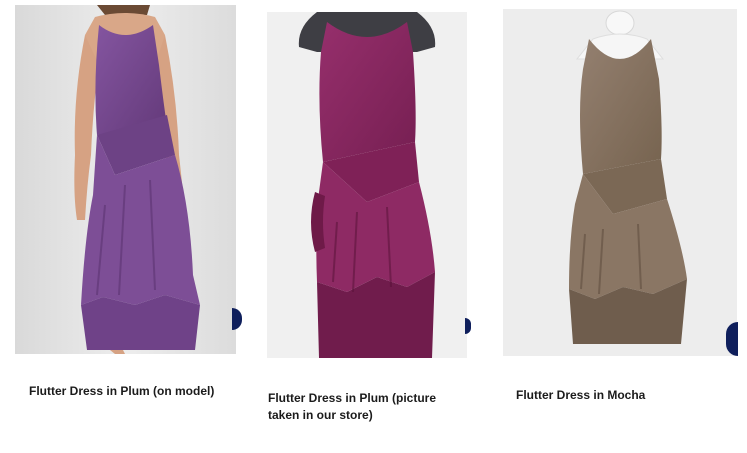 The width and height of the screenshot is (747, 453). What do you see at coordinates (581, 395) in the screenshot?
I see `product-caption-mocha: Flutter Dress in Mocha` at bounding box center [581, 395].